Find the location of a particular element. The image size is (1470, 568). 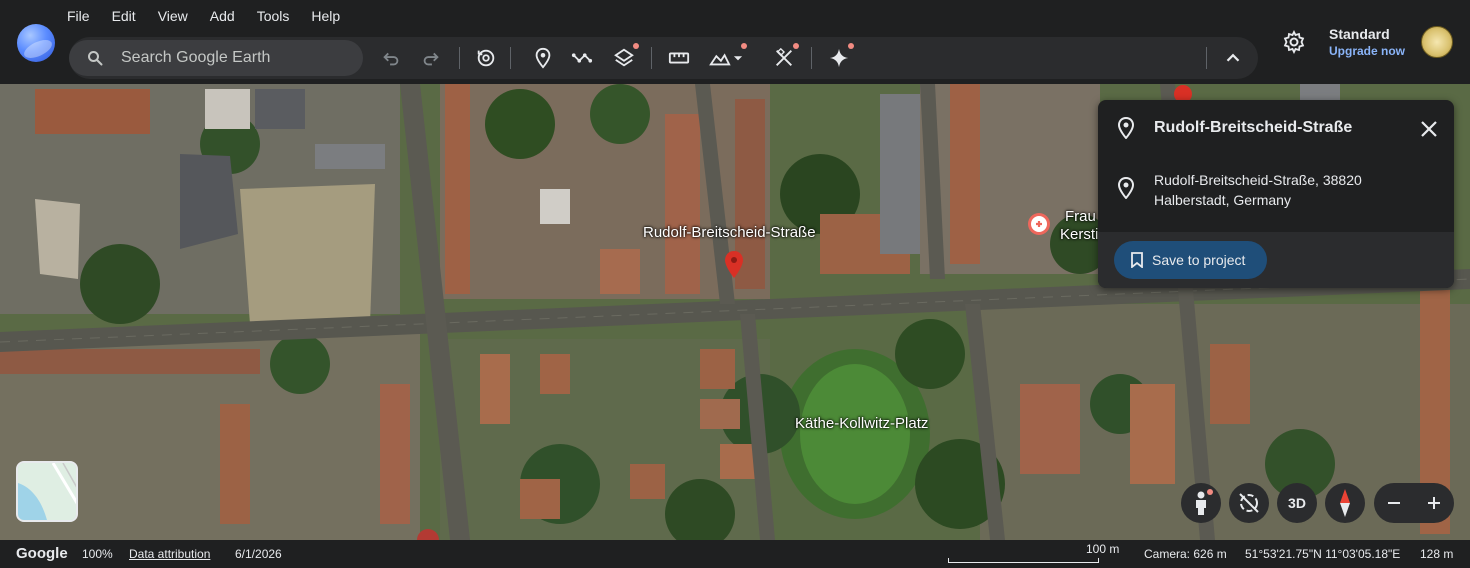

redo-icon is located at coordinates (431, 59).